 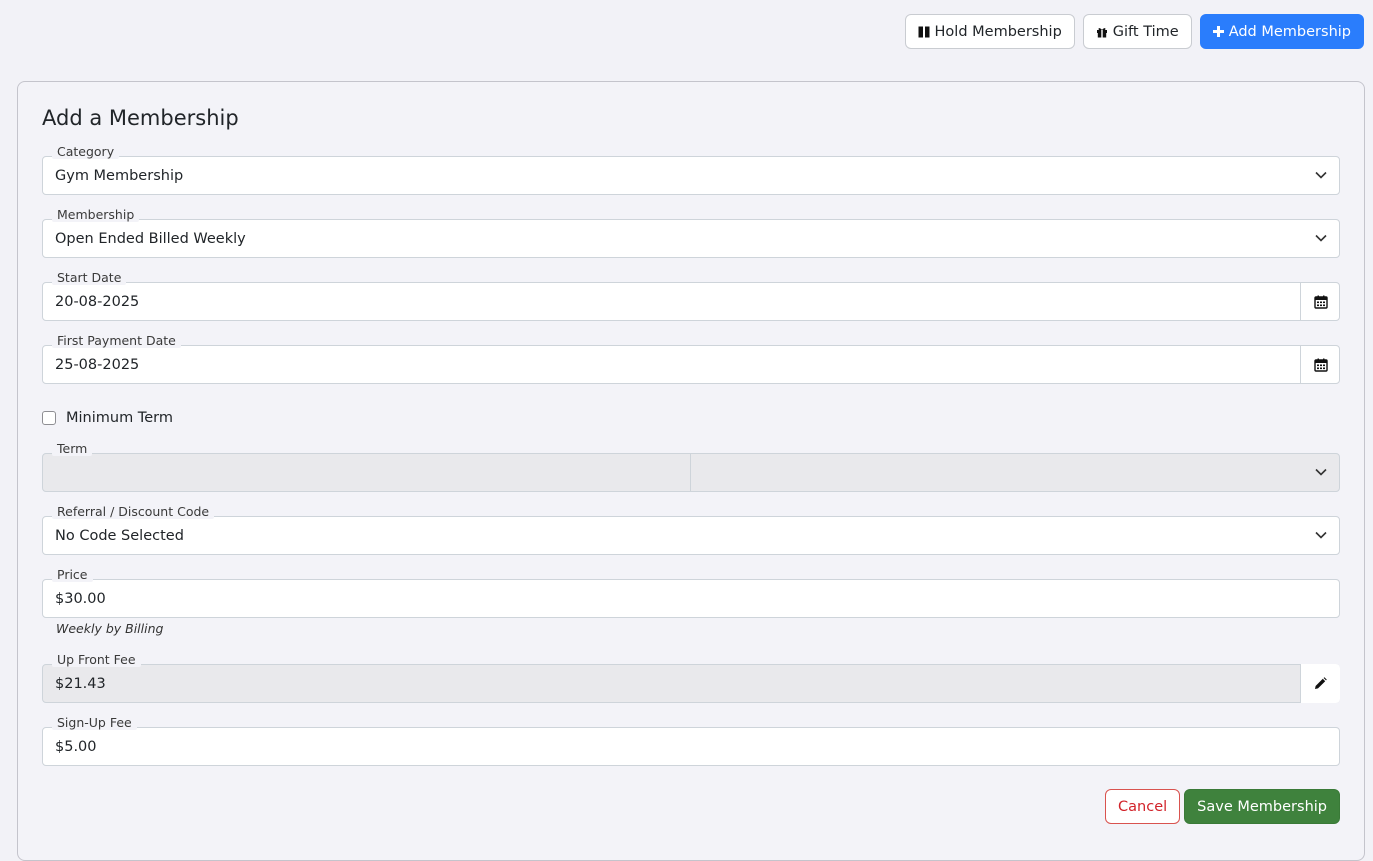 I want to click on hold-membership-label: Hold Membership, so click(x=998, y=31).